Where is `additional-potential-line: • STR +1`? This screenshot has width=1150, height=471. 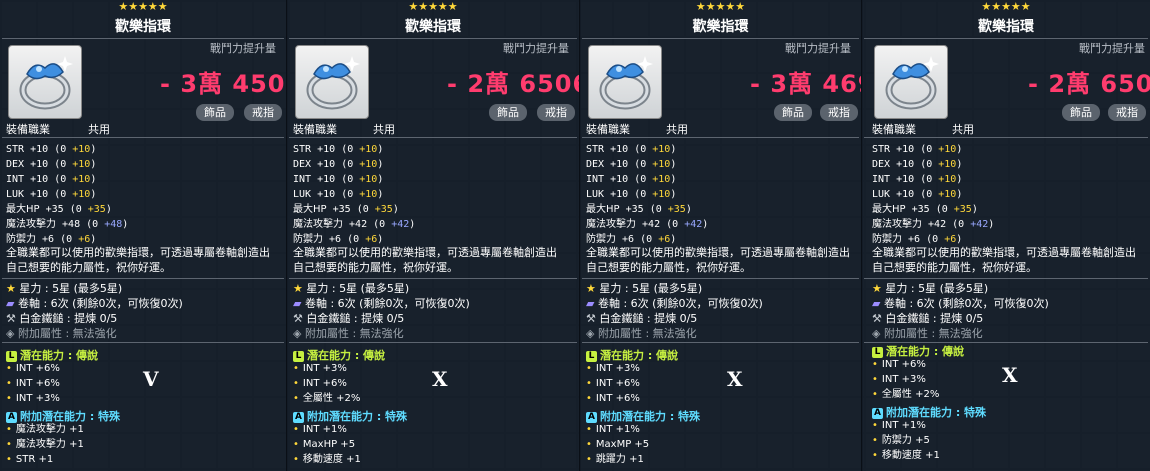 additional-potential-line: • STR +1 is located at coordinates (30, 459).